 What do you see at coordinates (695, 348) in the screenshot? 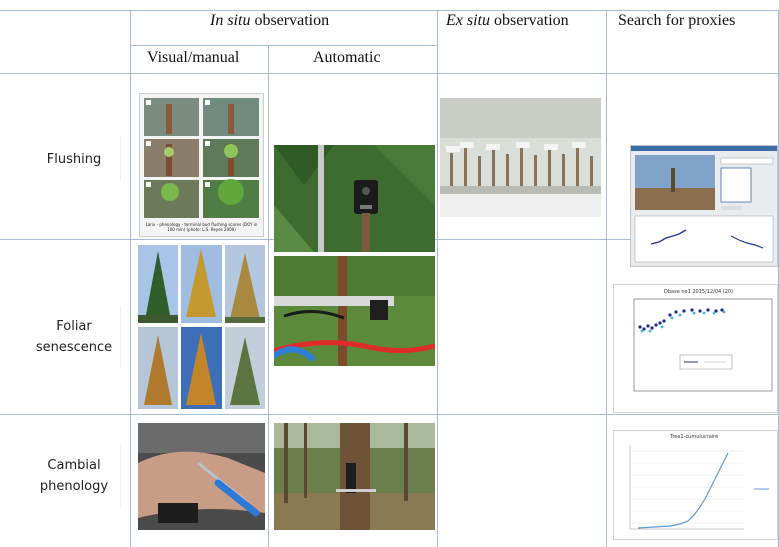
I see `senescence-proxy-plot: Dbase no1 2015/12/04 (20)` at bounding box center [695, 348].